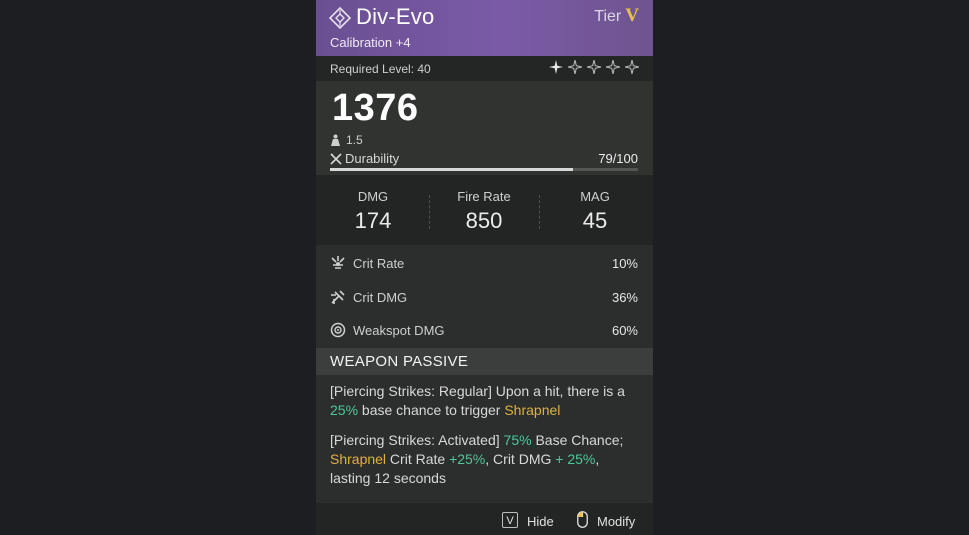  What do you see at coordinates (344, 410) in the screenshot?
I see `passive-chance: 25%` at bounding box center [344, 410].